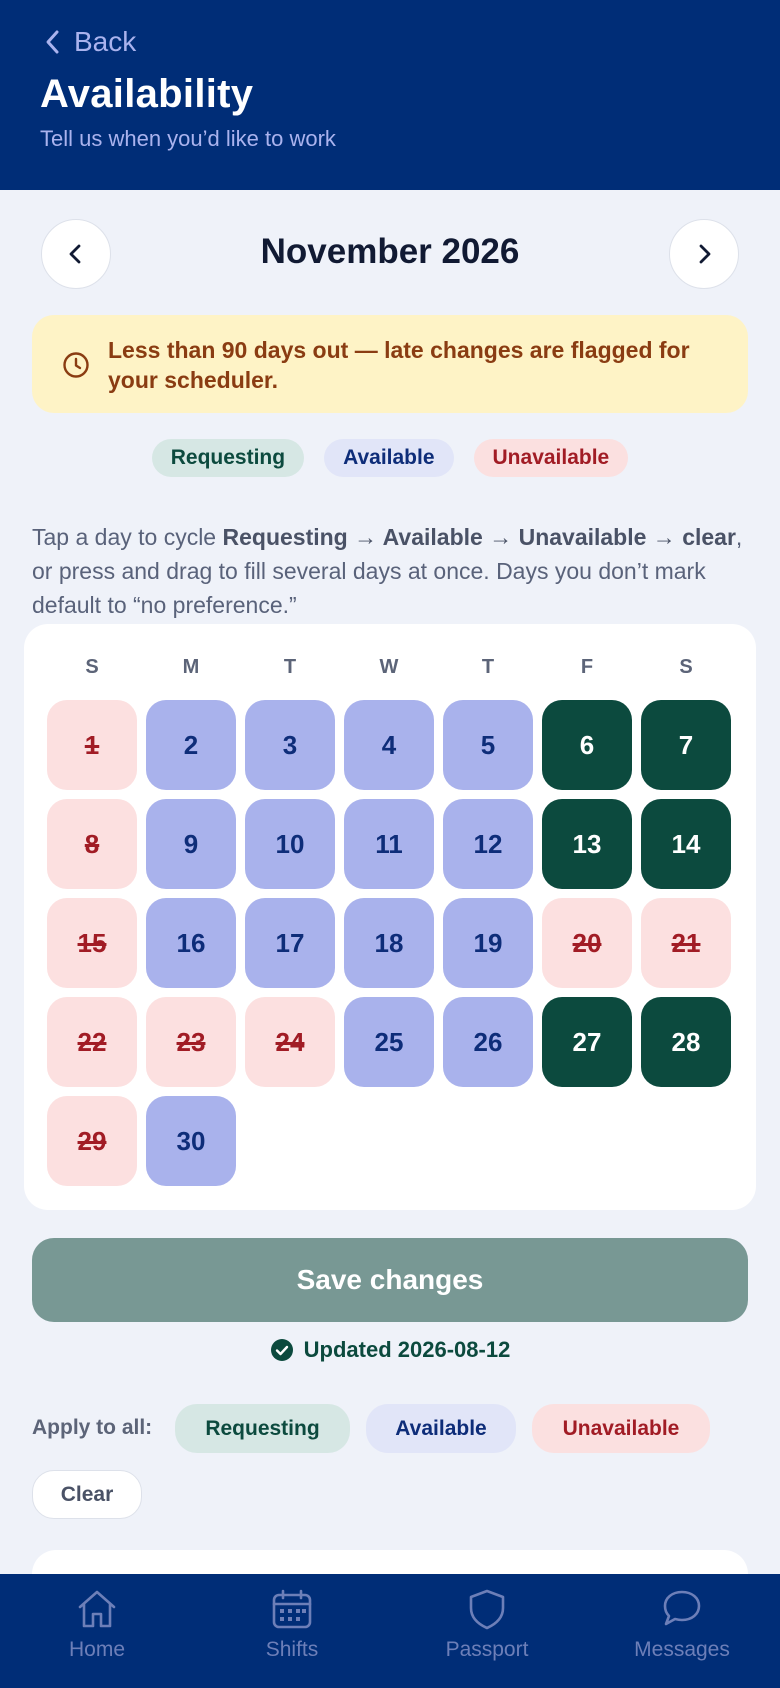 This screenshot has width=780, height=1688. I want to click on legend-unavailable: Unavailable, so click(551, 458).